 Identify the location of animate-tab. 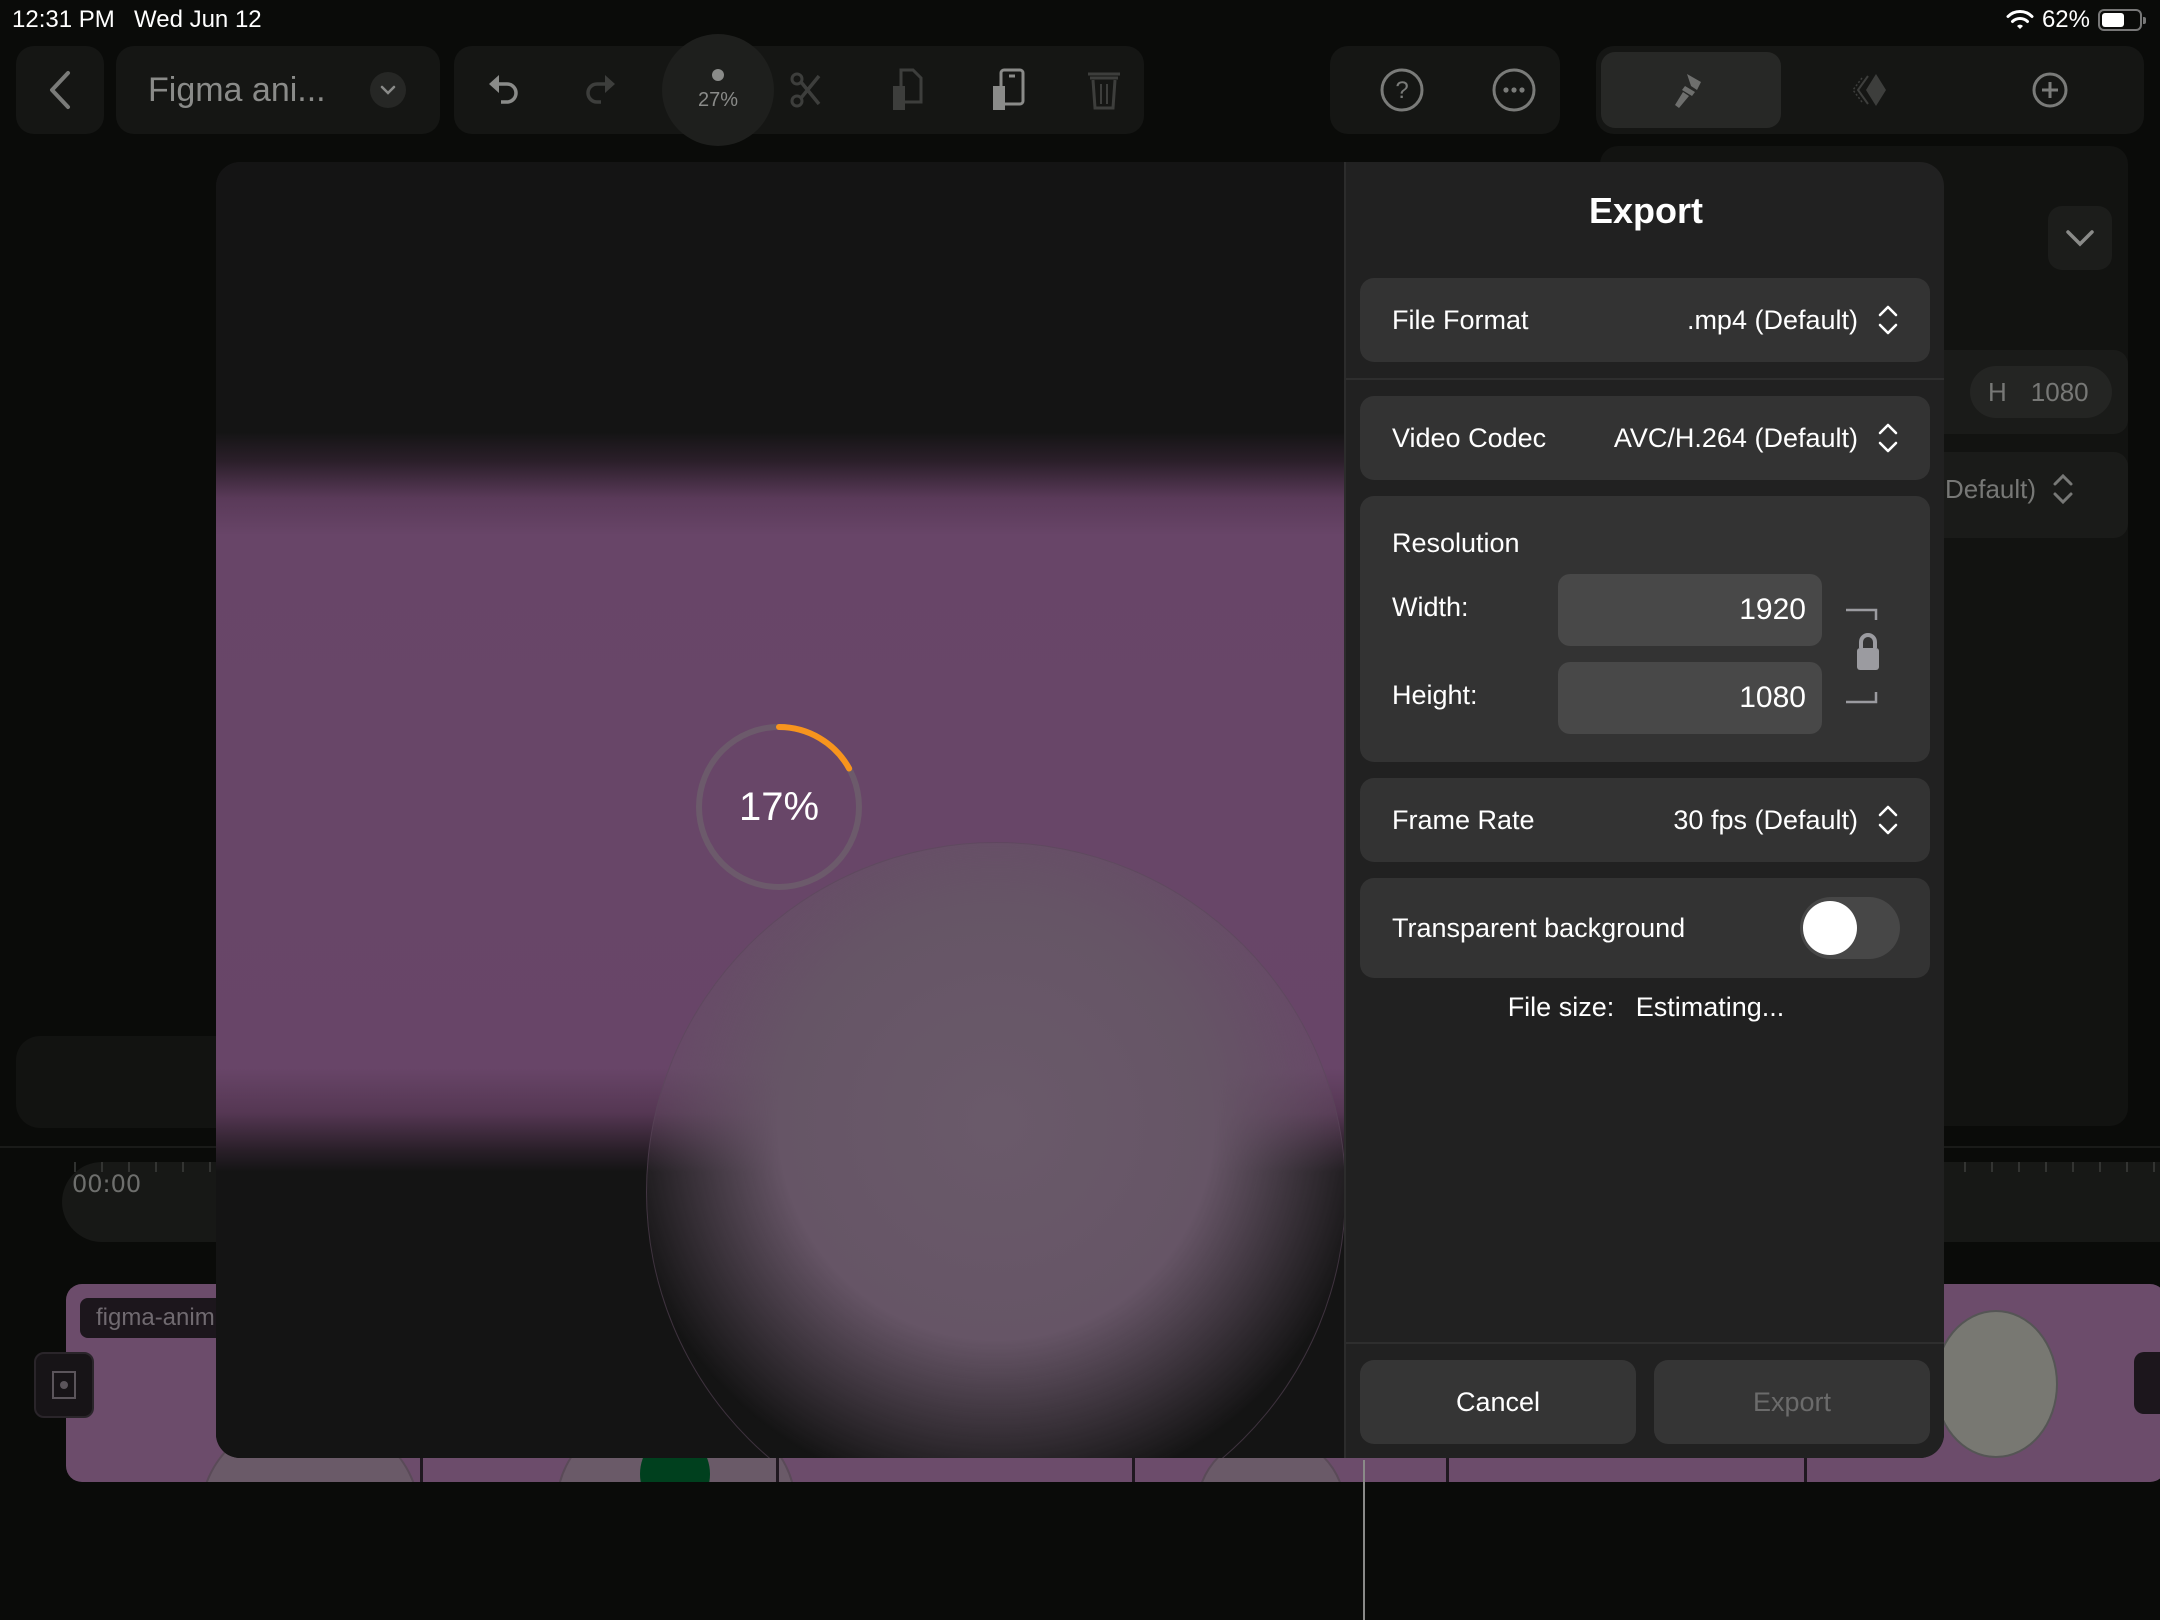
(1870, 90).